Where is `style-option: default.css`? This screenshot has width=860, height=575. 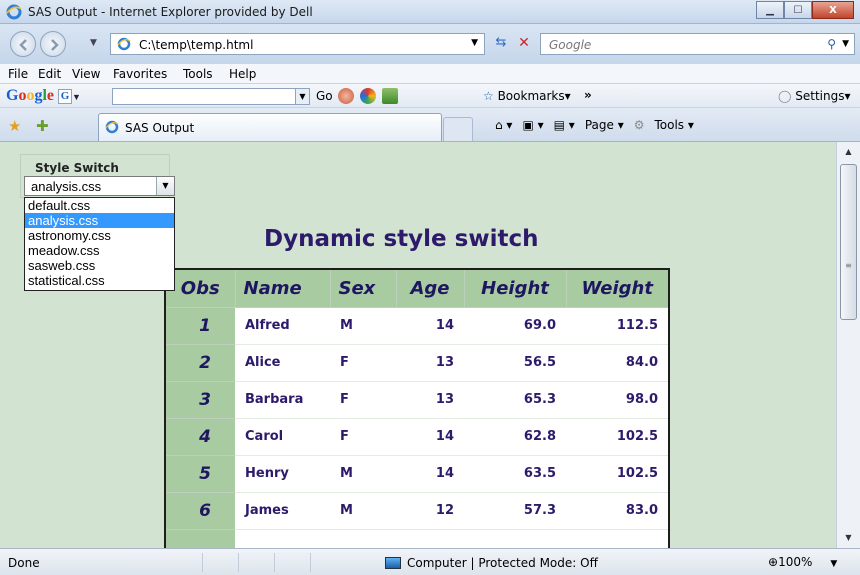
style-option: default.css is located at coordinates (99, 205).